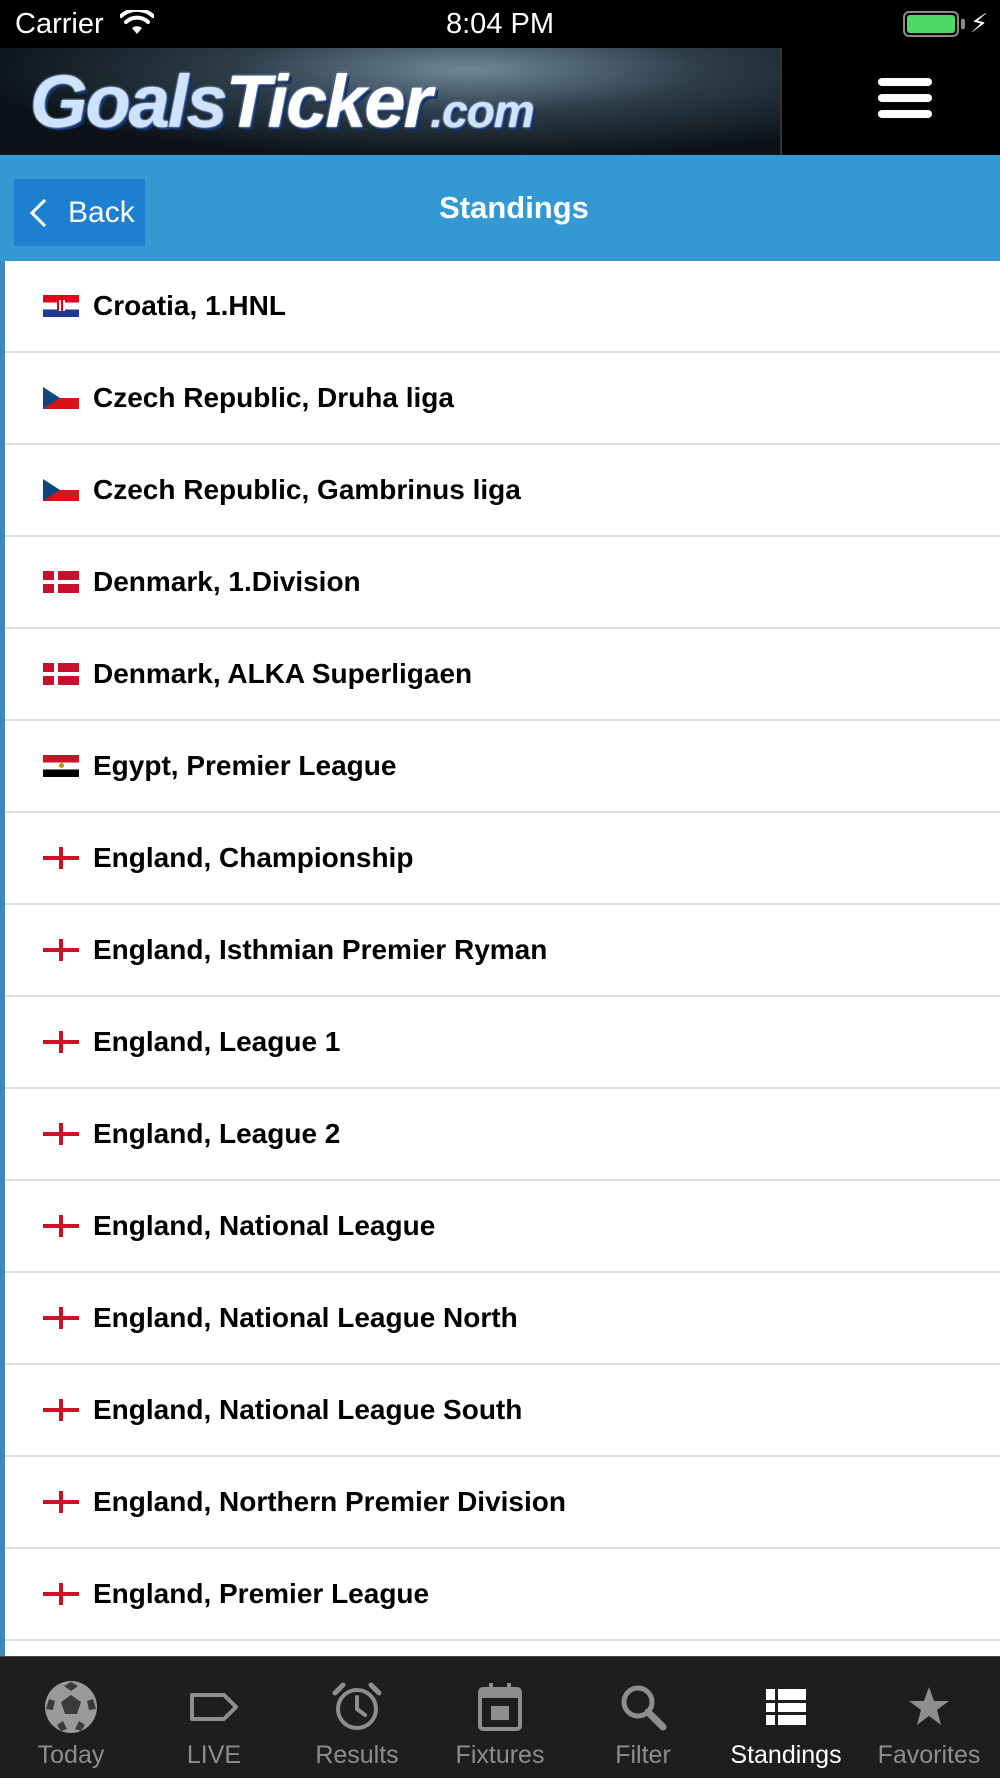 The width and height of the screenshot is (1000, 1779). Describe the element at coordinates (307, 489) in the screenshot. I see `league-name: Czech Republic, Gambrinus liga` at that location.